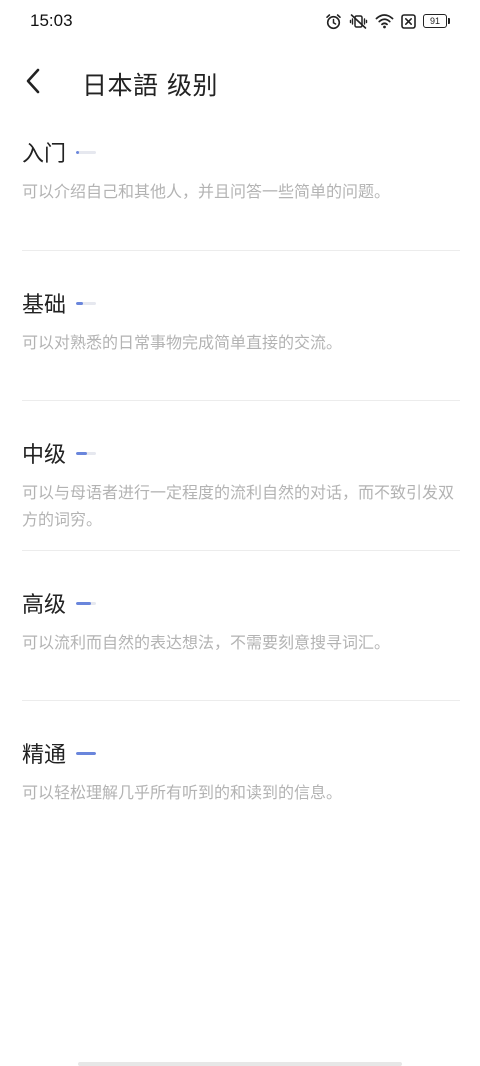 The image size is (480, 1066). Describe the element at coordinates (182, 792) in the screenshot. I see `level-description: 可以轻松理解几乎所有听到的和读到的信息。` at that location.